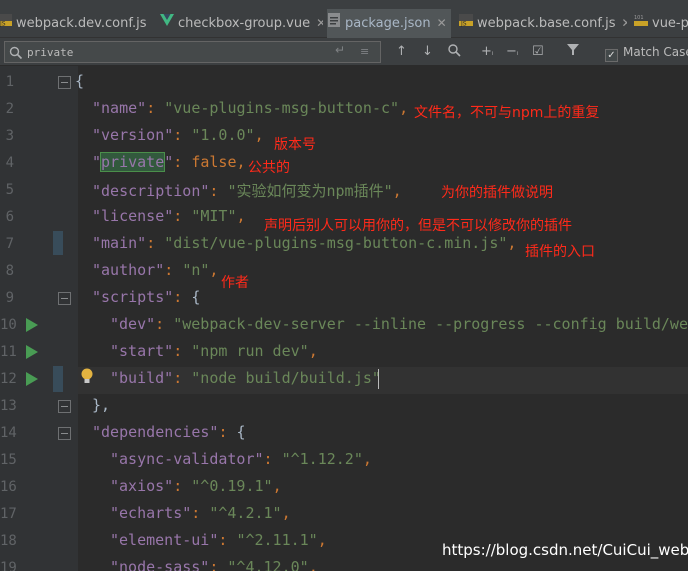  I want to click on code-line: "description": "实验如何变为npm插件",, so click(247, 191).